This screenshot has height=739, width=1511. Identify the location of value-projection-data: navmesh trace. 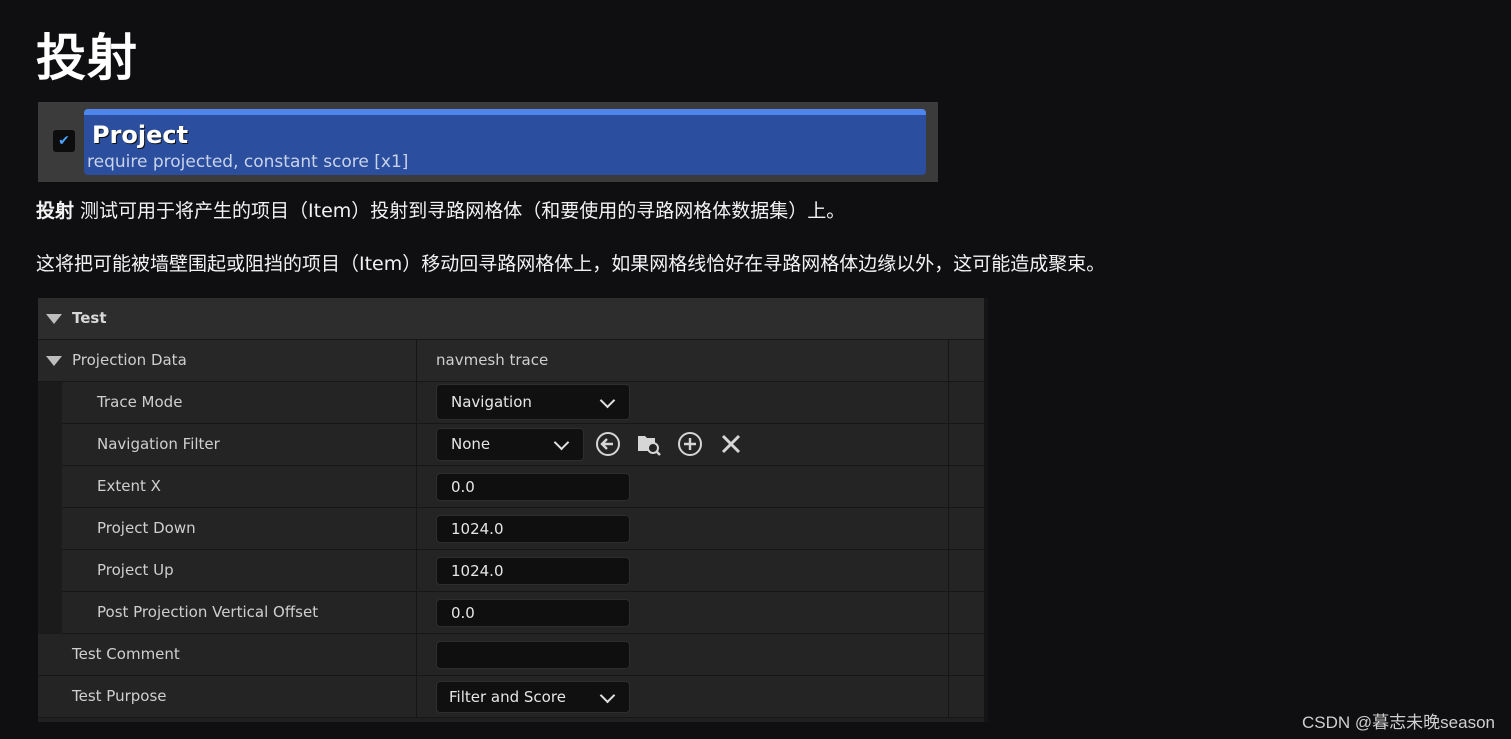
(492, 360).